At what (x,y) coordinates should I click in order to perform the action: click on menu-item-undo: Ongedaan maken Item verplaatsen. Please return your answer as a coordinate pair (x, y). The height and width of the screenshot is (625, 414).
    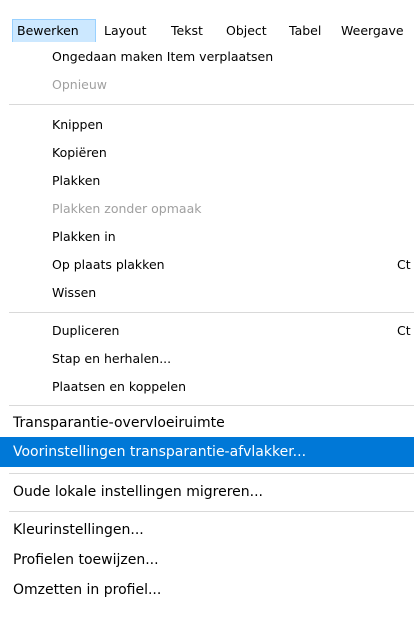
    Looking at the image, I should click on (207, 57).